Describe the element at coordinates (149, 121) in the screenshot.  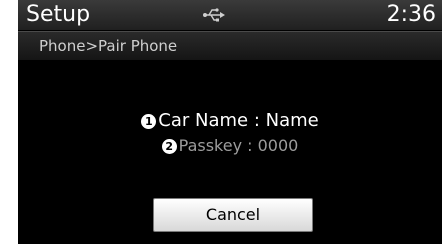
I see `callout-badge-1: 1` at that location.